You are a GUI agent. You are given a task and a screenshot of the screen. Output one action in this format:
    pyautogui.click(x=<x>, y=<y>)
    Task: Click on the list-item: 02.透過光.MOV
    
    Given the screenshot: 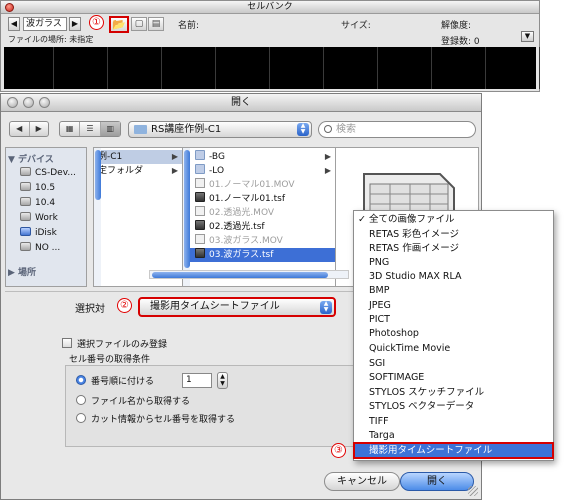 What is the action you would take?
    pyautogui.click(x=259, y=213)
    